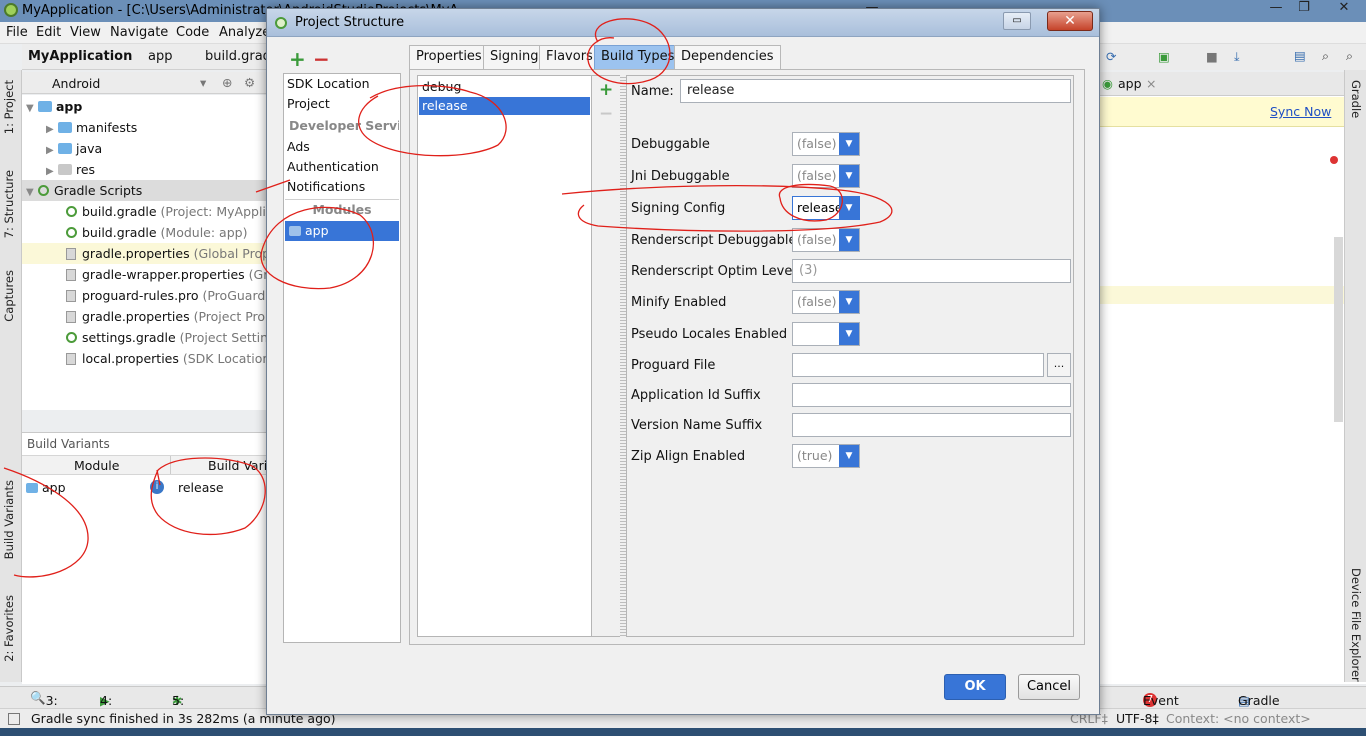 The width and height of the screenshot is (1366, 736). What do you see at coordinates (85, 32) in the screenshot?
I see `menu-view: View` at bounding box center [85, 32].